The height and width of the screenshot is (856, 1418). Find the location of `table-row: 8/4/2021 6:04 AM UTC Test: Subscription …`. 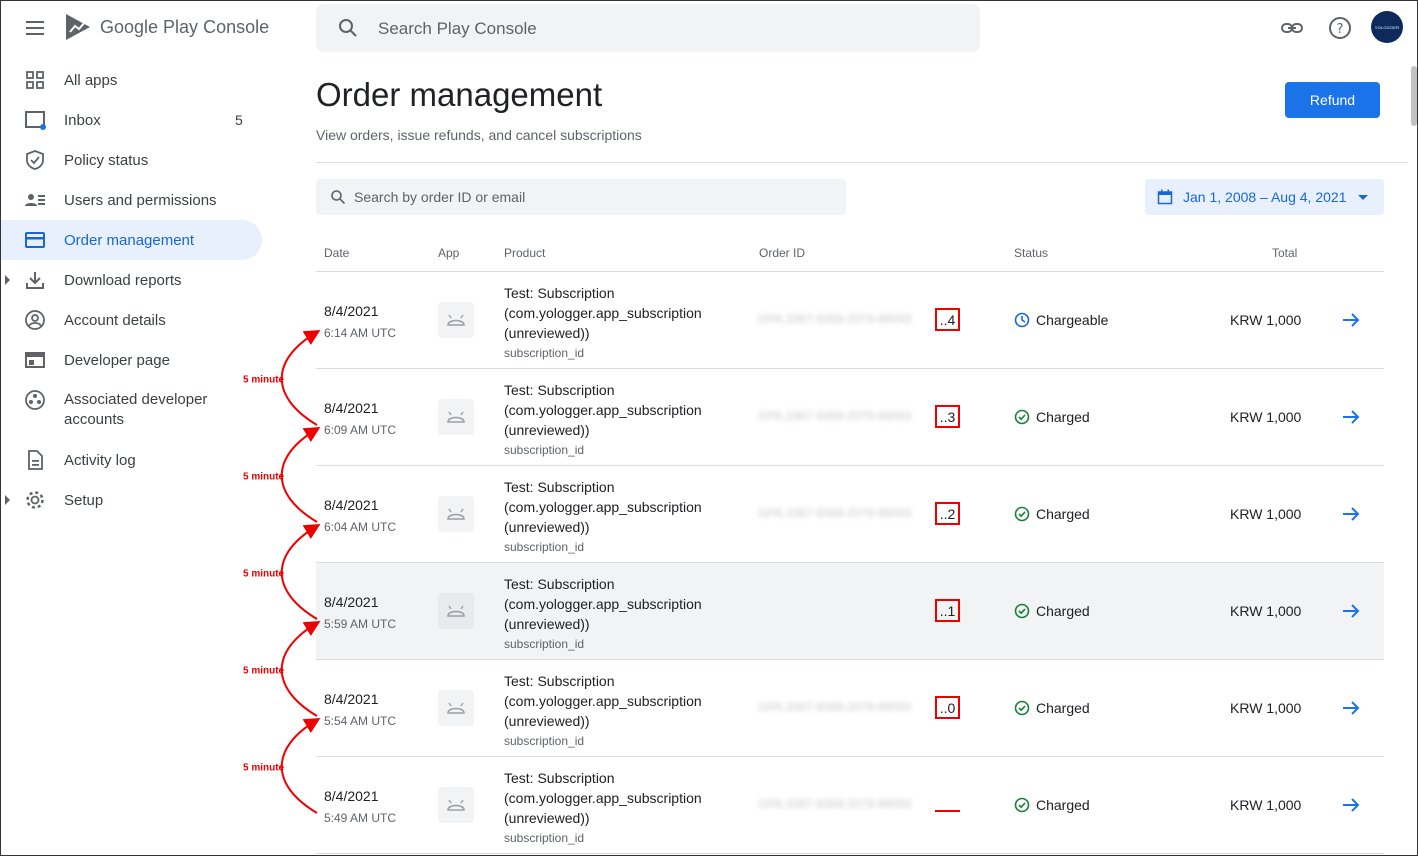

table-row: 8/4/2021 6:04 AM UTC Test: Subscription … is located at coordinates (850, 514).